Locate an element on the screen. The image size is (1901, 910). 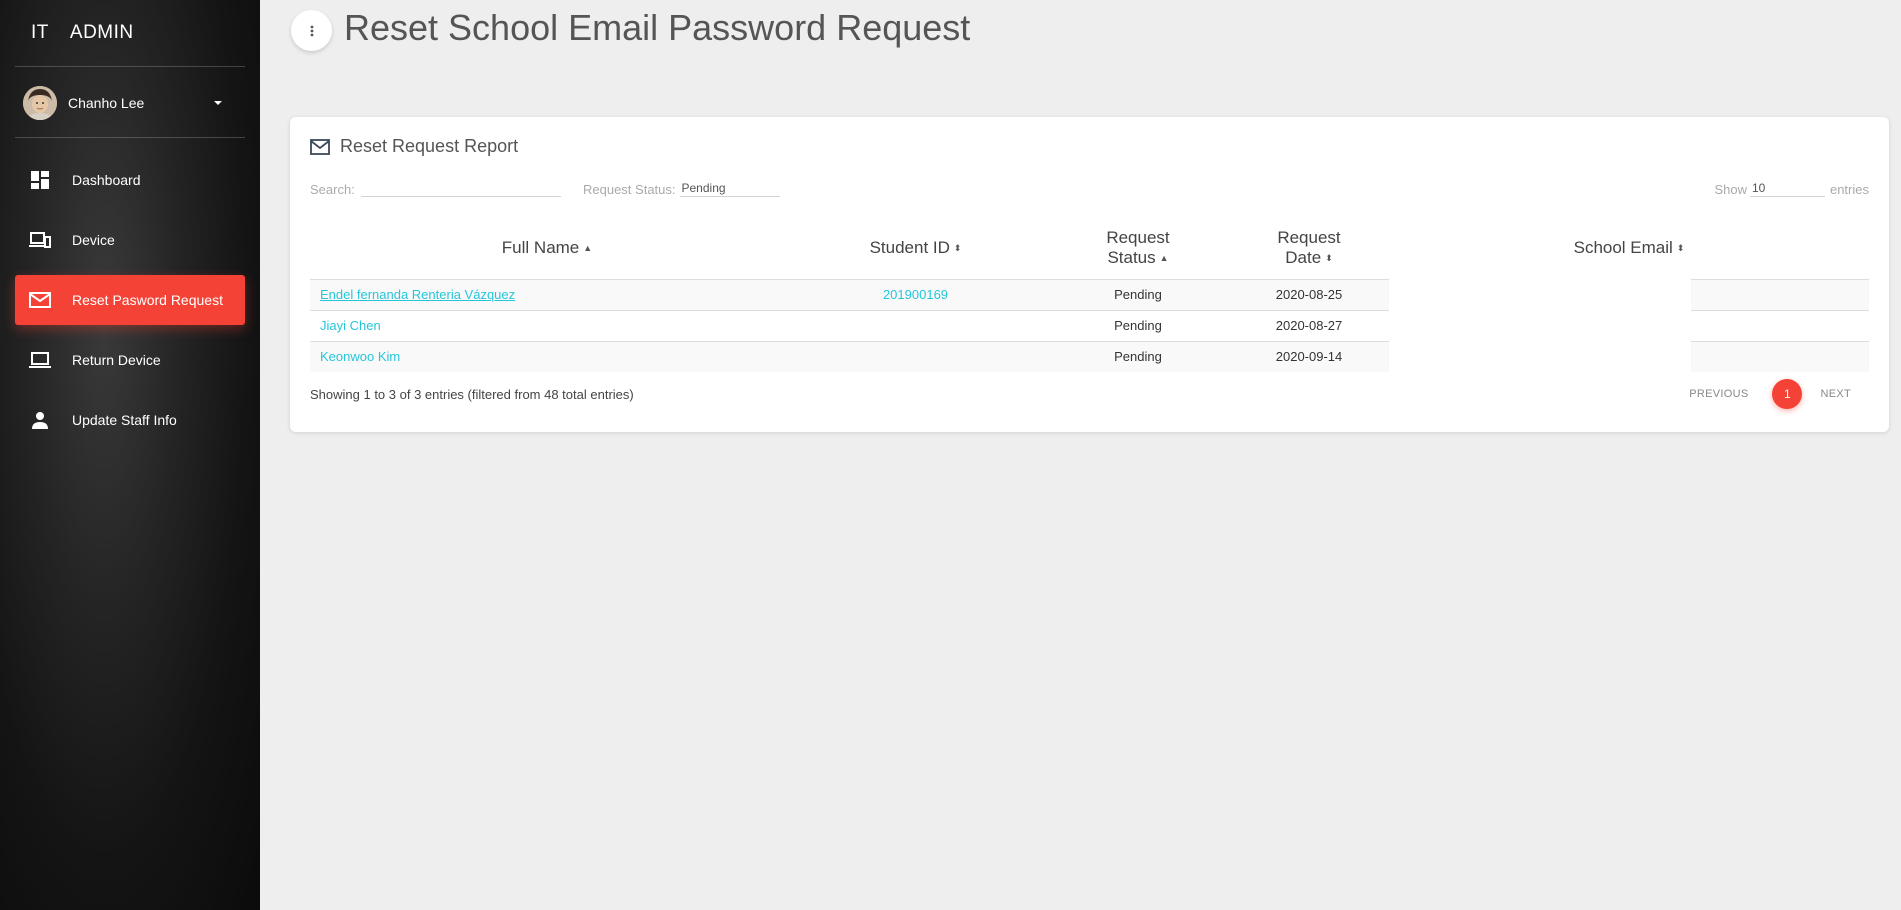
card-title: Reset Request Report is located at coordinates (429, 146).